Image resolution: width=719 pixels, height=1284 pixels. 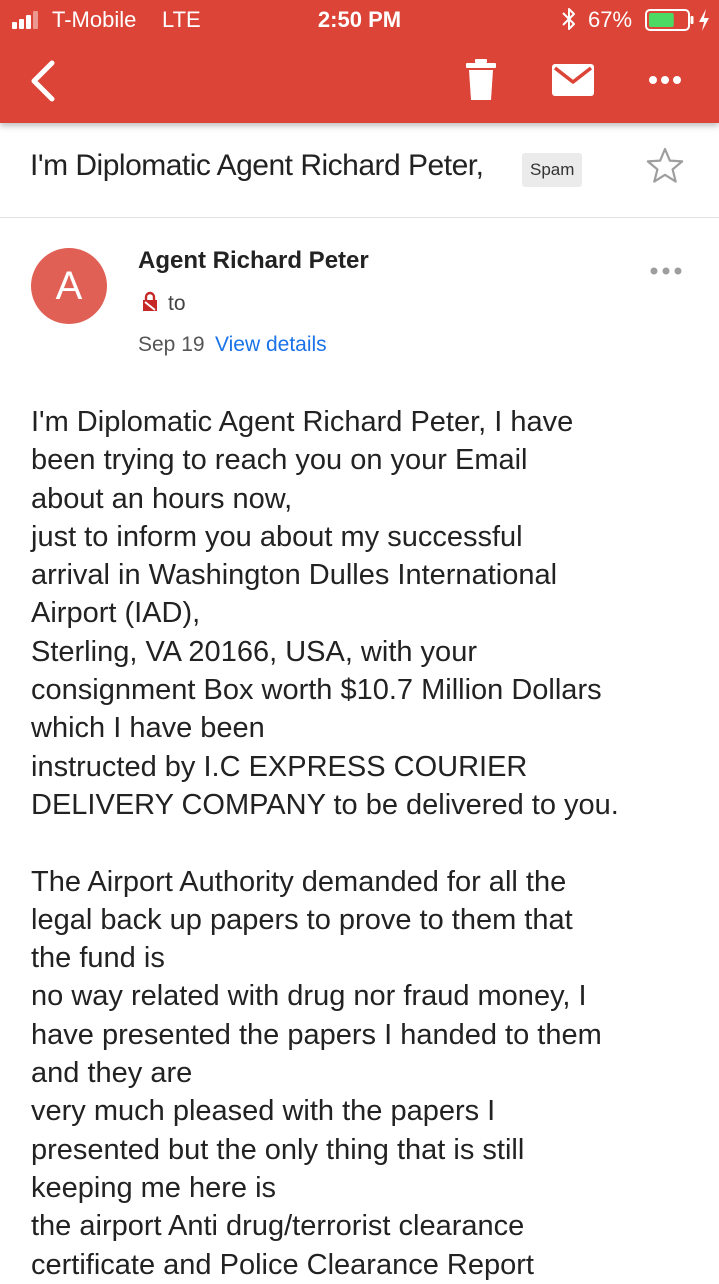 I want to click on body-line: and they are, so click(x=112, y=1073).